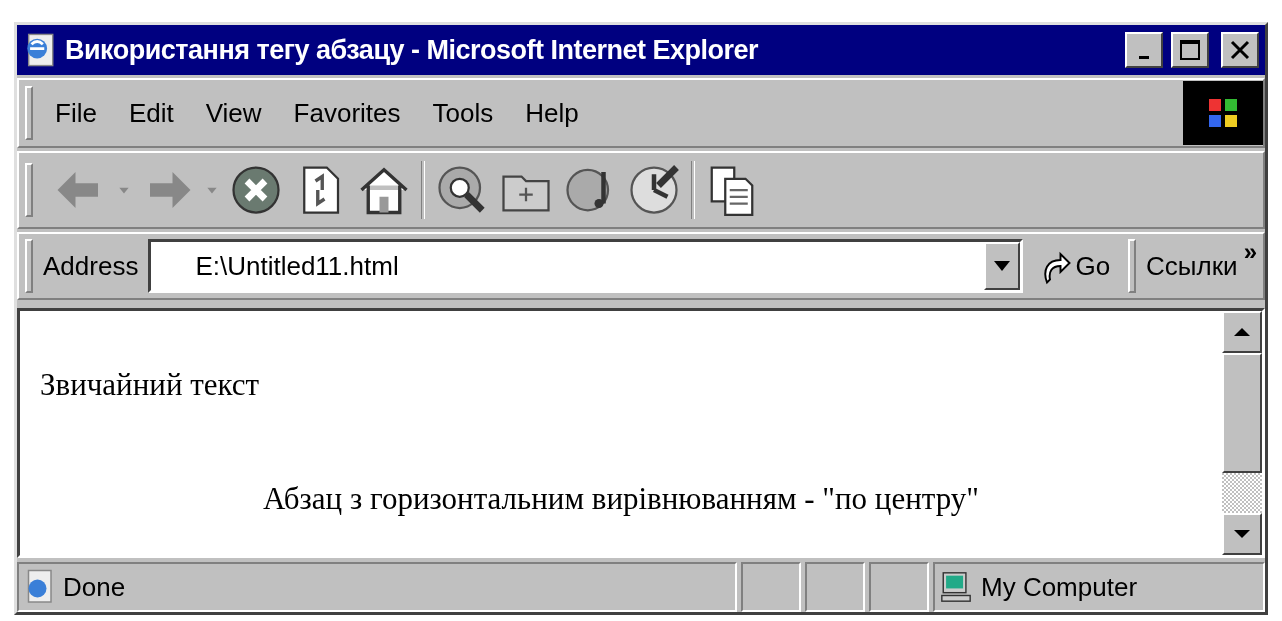  I want to click on paragraph: Звичайний текст, so click(150, 385).